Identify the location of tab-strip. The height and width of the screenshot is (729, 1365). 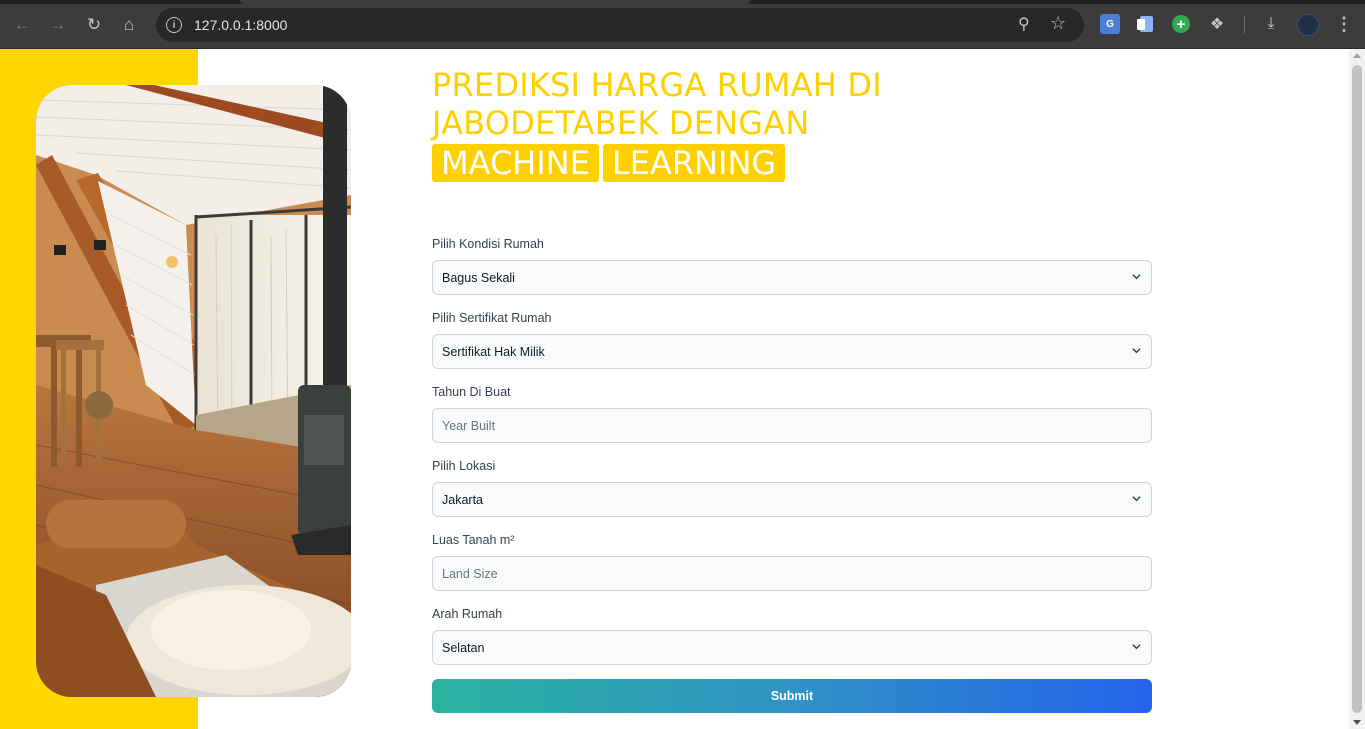
(682, 2).